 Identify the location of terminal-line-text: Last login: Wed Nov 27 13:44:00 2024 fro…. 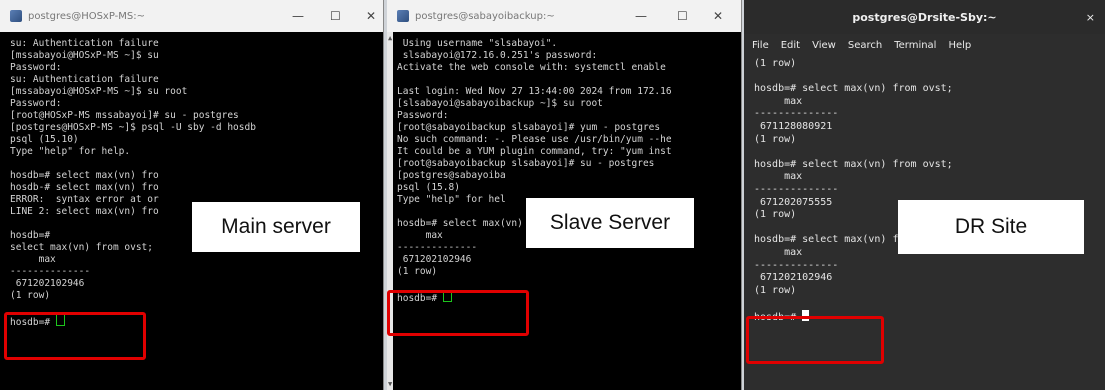
(534, 91).